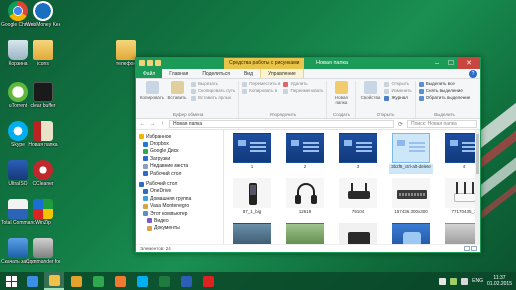  Describe the element at coordinates (43, 134) in the screenshot. I see `desktop-icon: Новая папка` at that location.